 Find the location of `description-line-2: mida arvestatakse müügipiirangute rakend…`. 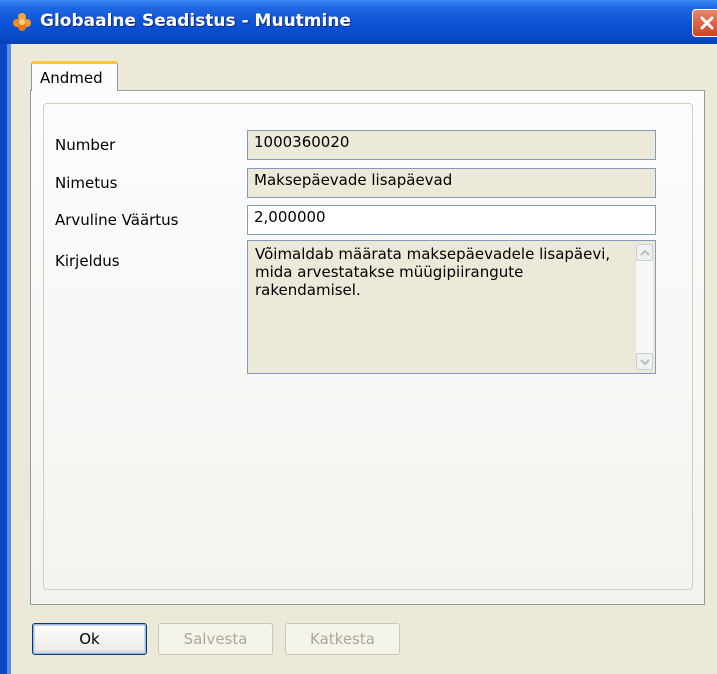

description-line-2: mida arvestatakse müügipiirangute rakend… is located at coordinates (389, 281).